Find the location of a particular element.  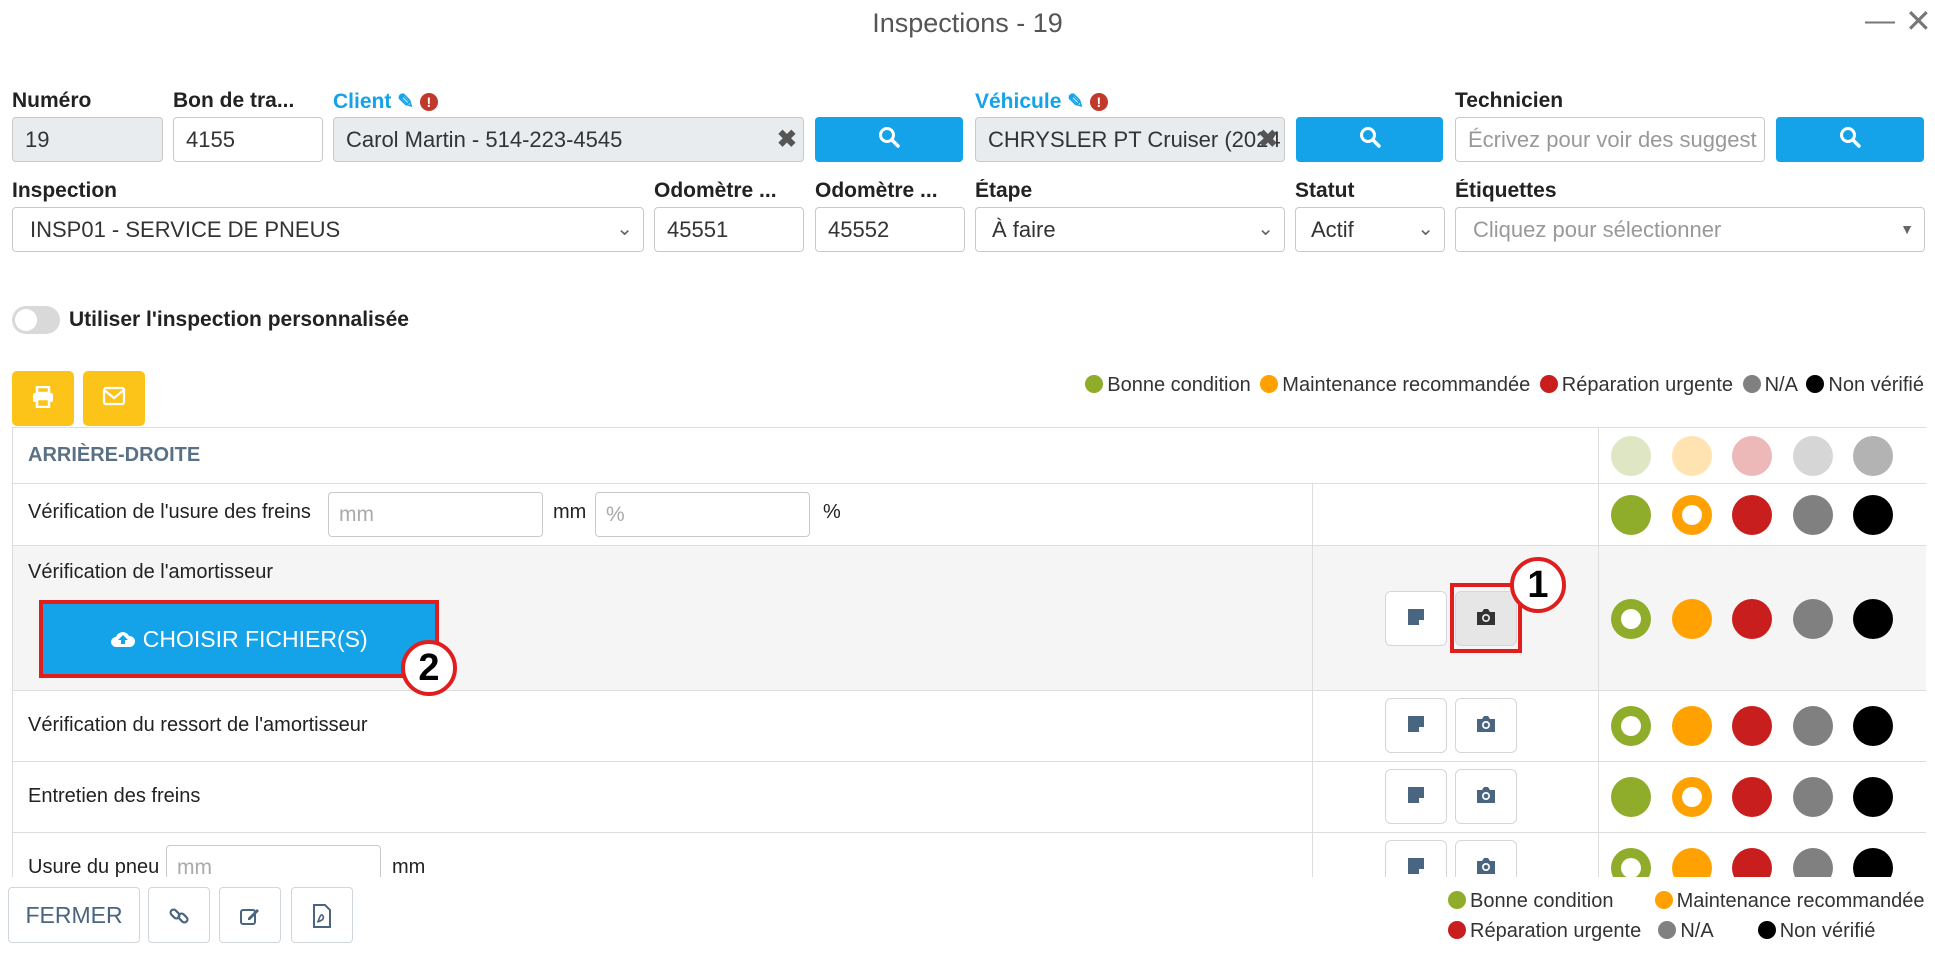

print-icon is located at coordinates (43, 397).